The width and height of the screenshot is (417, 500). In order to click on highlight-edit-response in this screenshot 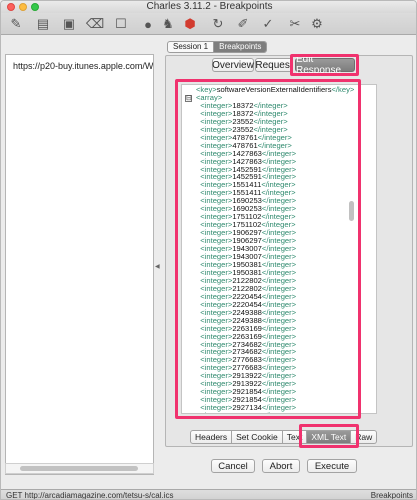, I will do `click(324, 65)`.